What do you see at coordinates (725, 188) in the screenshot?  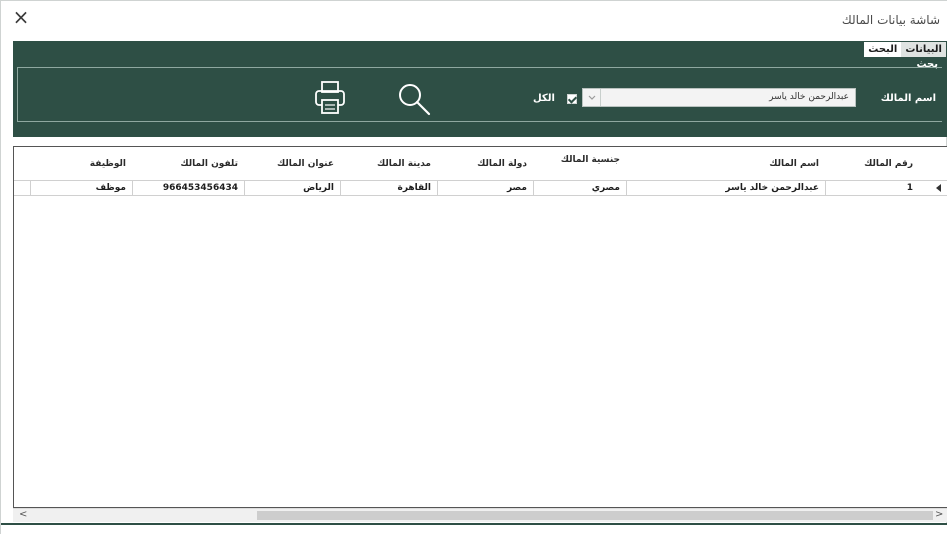 I see `table-cell: عبدالرحمن خالد ياسر` at bounding box center [725, 188].